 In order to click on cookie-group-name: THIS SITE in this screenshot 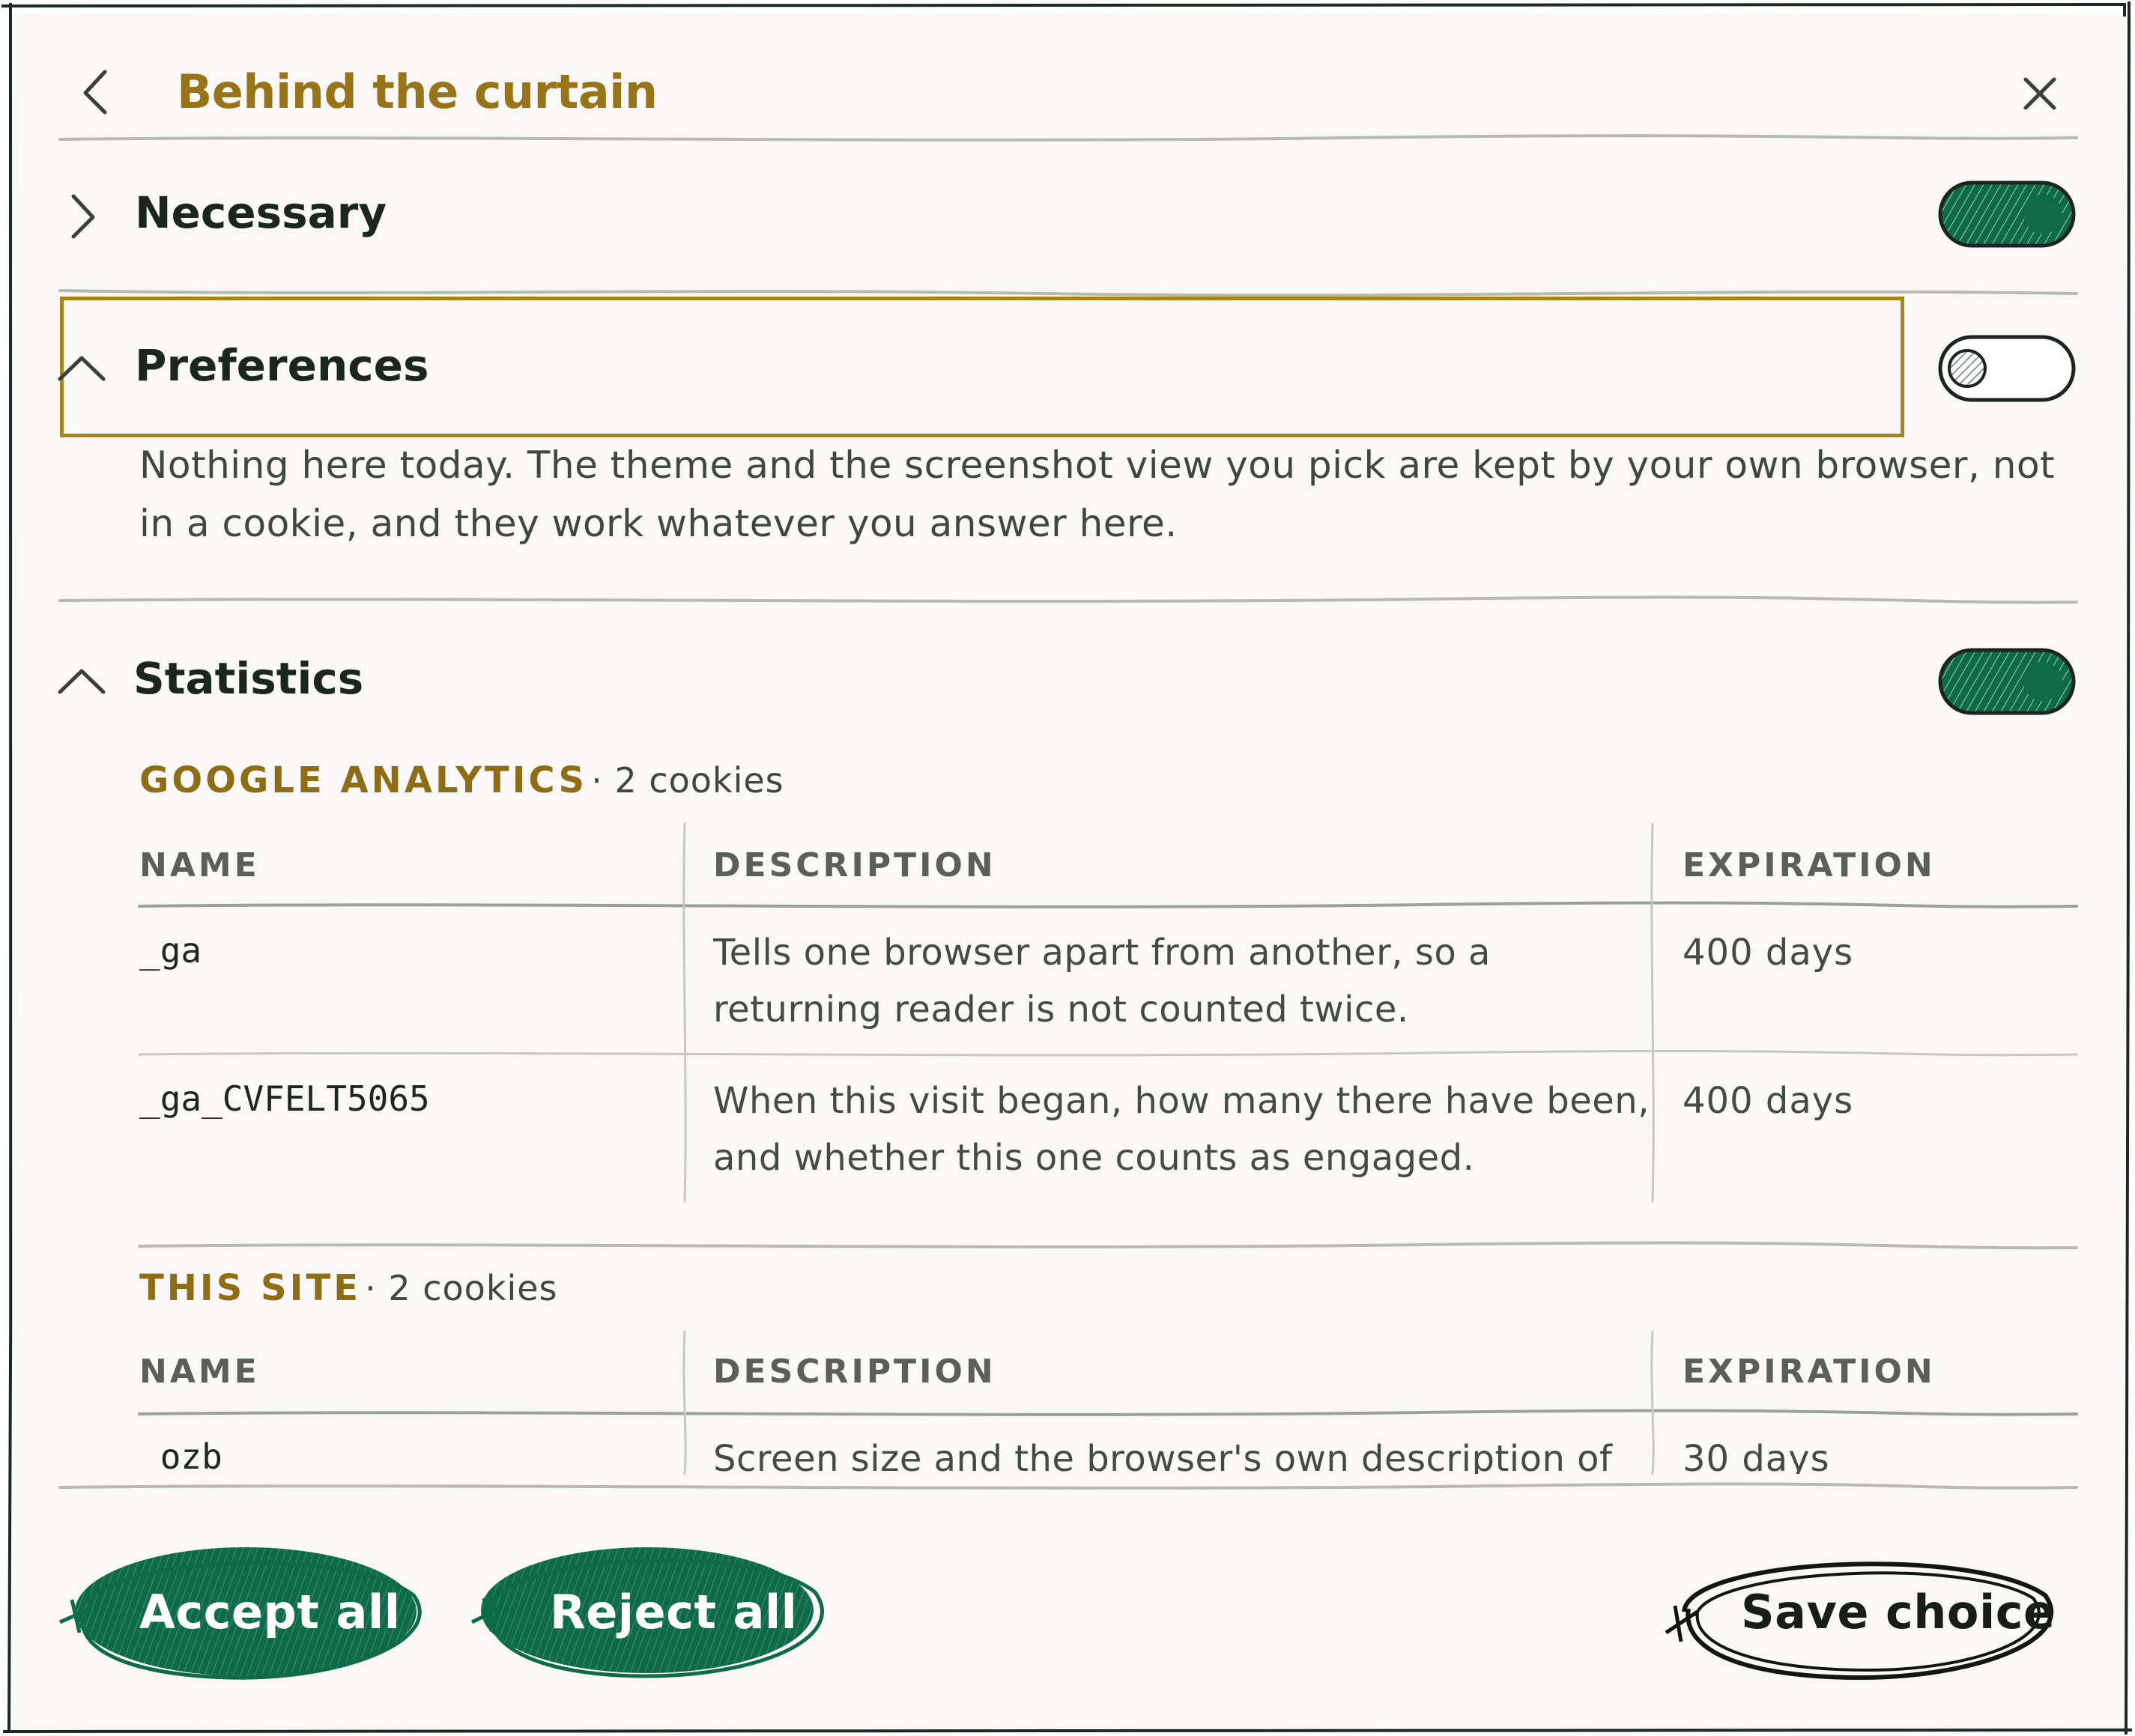, I will do `click(250, 1288)`.